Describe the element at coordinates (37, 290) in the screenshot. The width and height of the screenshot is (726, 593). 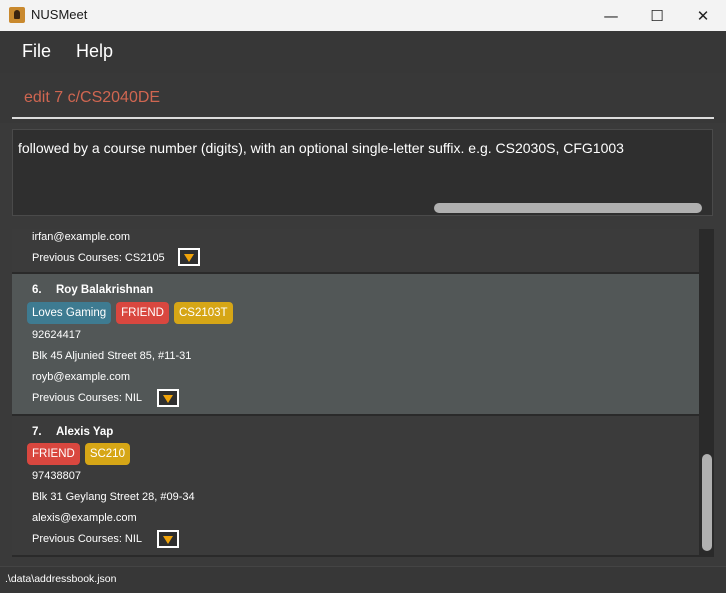
I see `person-index: 6.` at that location.